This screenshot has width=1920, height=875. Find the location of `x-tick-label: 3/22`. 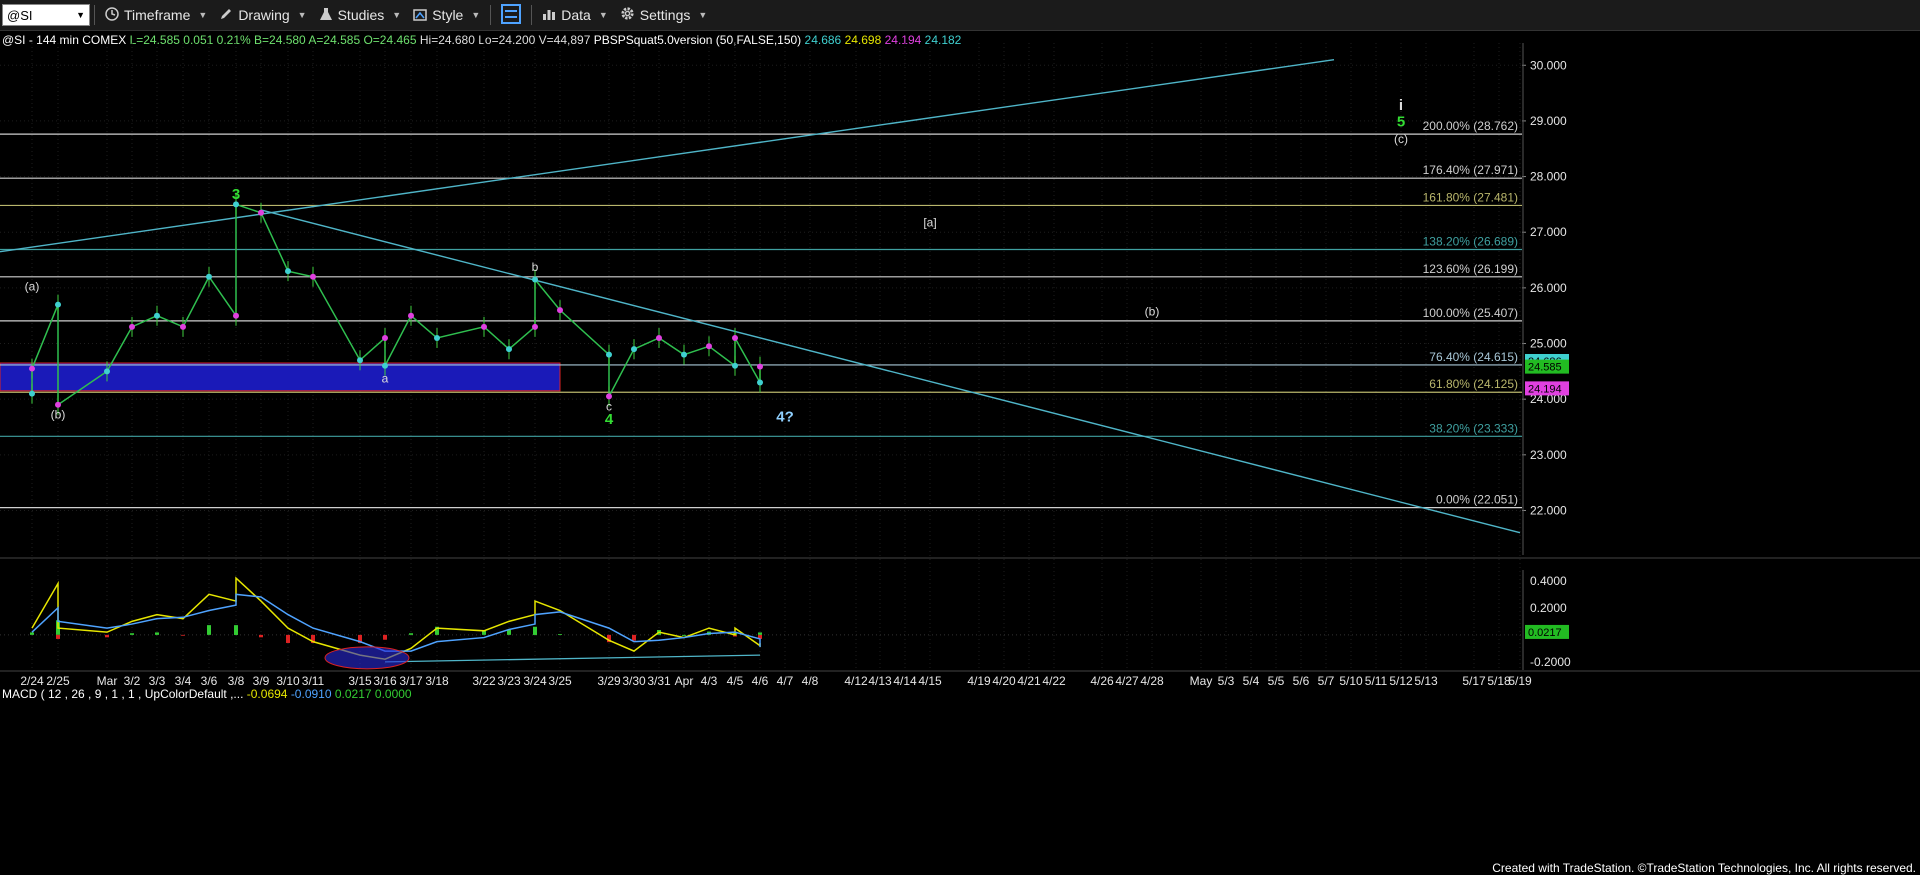

x-tick-label: 3/22 is located at coordinates (484, 681).